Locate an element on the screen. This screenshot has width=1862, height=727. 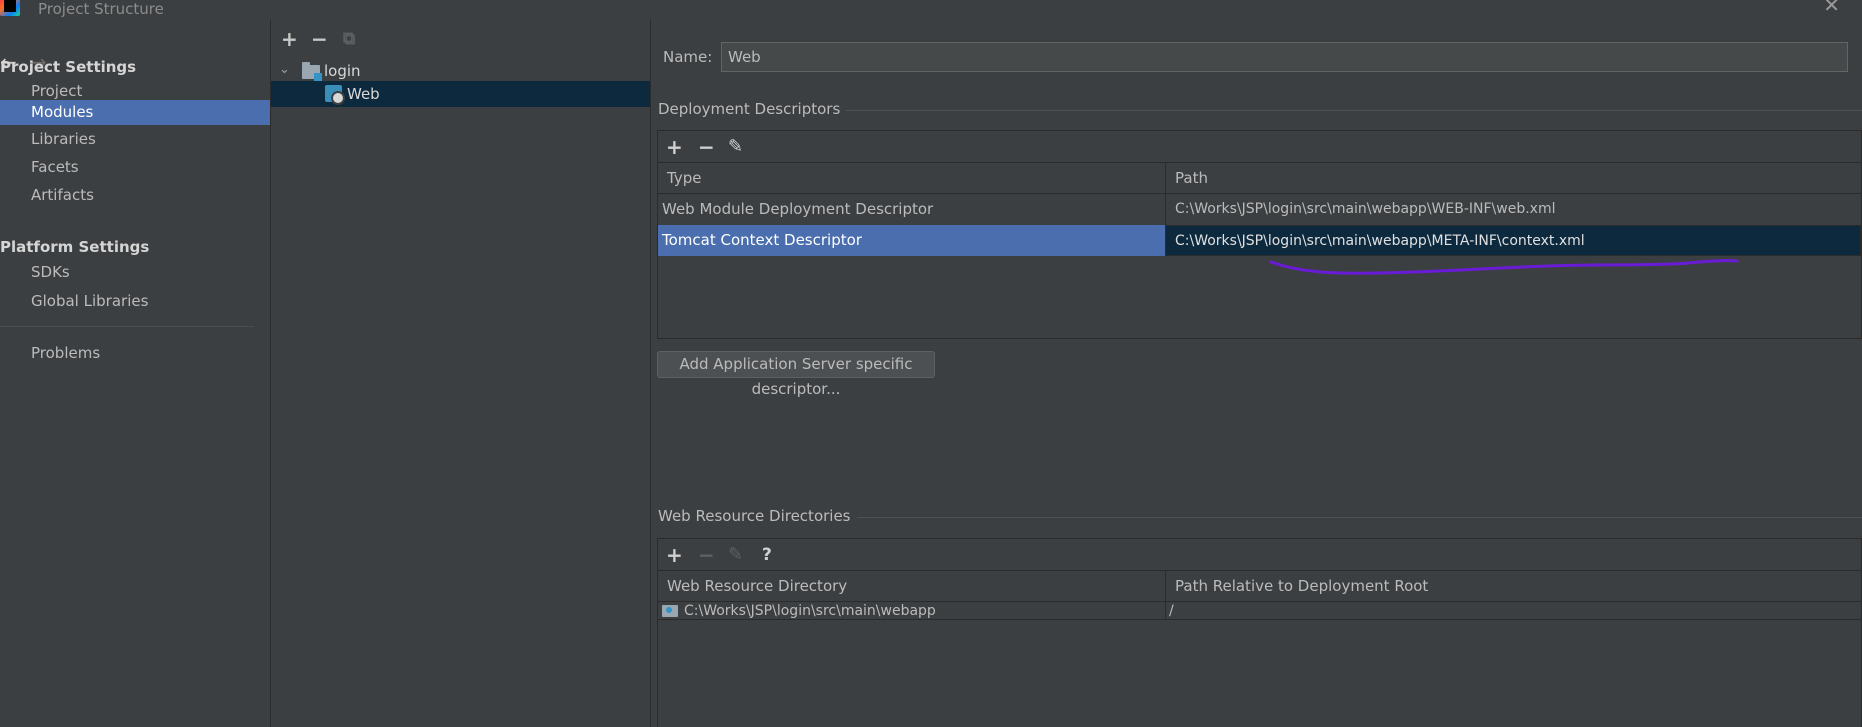
edit-descriptor-button: ✎ is located at coordinates (735, 147).